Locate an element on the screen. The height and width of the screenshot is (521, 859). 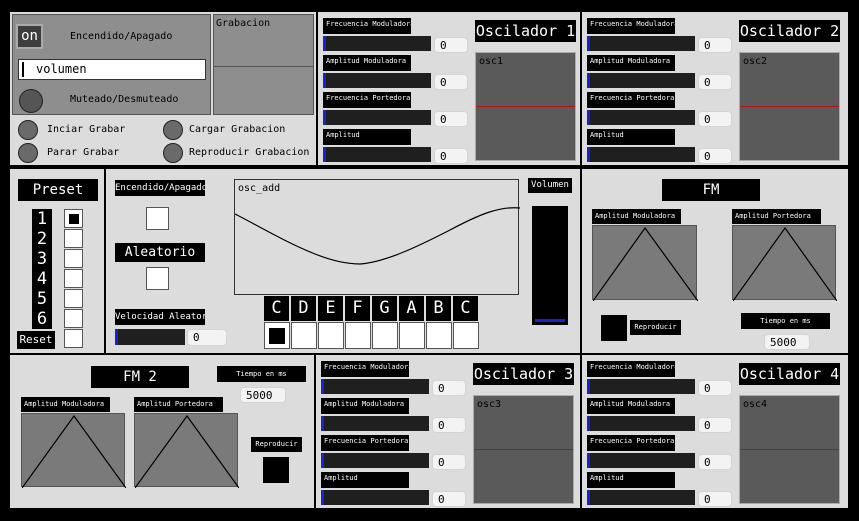
random-toggle is located at coordinates (157, 278).